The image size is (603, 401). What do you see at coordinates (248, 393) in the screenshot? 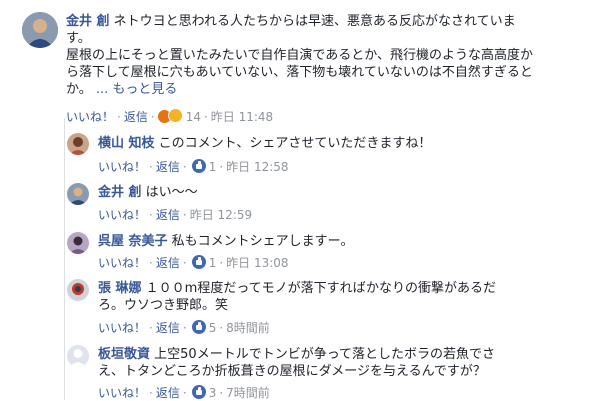
I see `timestamp: 7時間前` at bounding box center [248, 393].